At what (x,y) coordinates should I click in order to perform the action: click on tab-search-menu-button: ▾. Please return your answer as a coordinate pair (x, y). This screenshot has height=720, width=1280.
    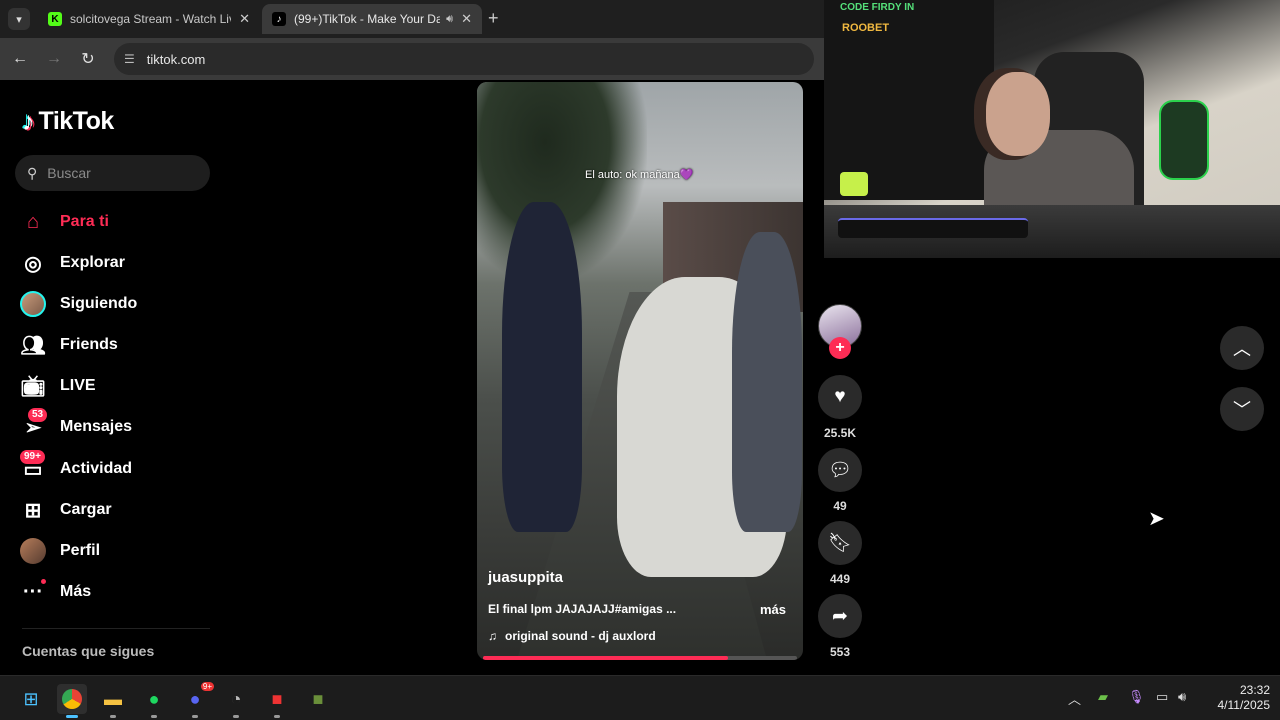
    Looking at the image, I should click on (19, 19).